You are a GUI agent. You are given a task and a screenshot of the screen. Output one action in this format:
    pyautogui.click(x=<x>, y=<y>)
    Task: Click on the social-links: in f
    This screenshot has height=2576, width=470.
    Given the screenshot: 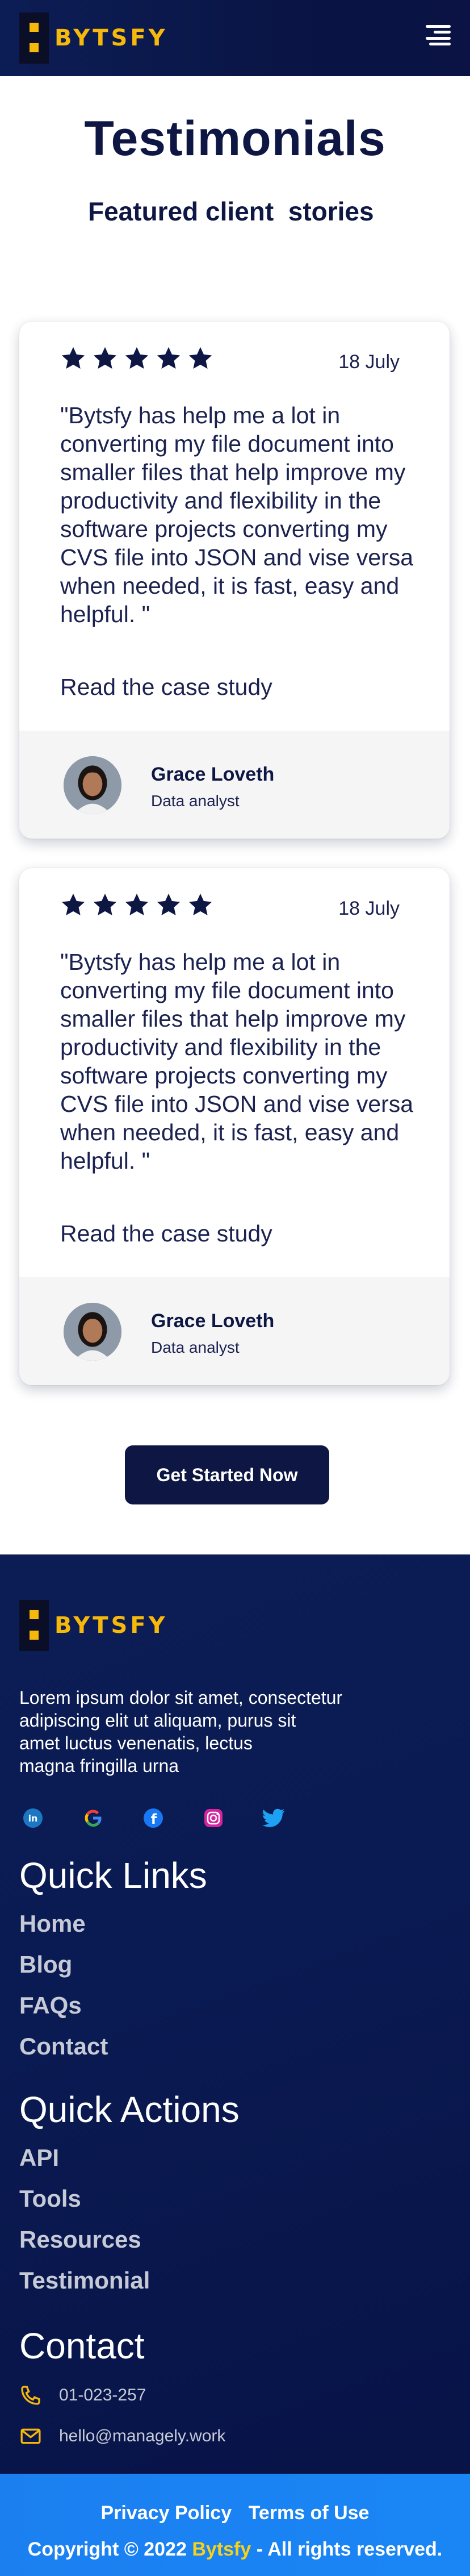 What is the action you would take?
    pyautogui.click(x=153, y=1818)
    